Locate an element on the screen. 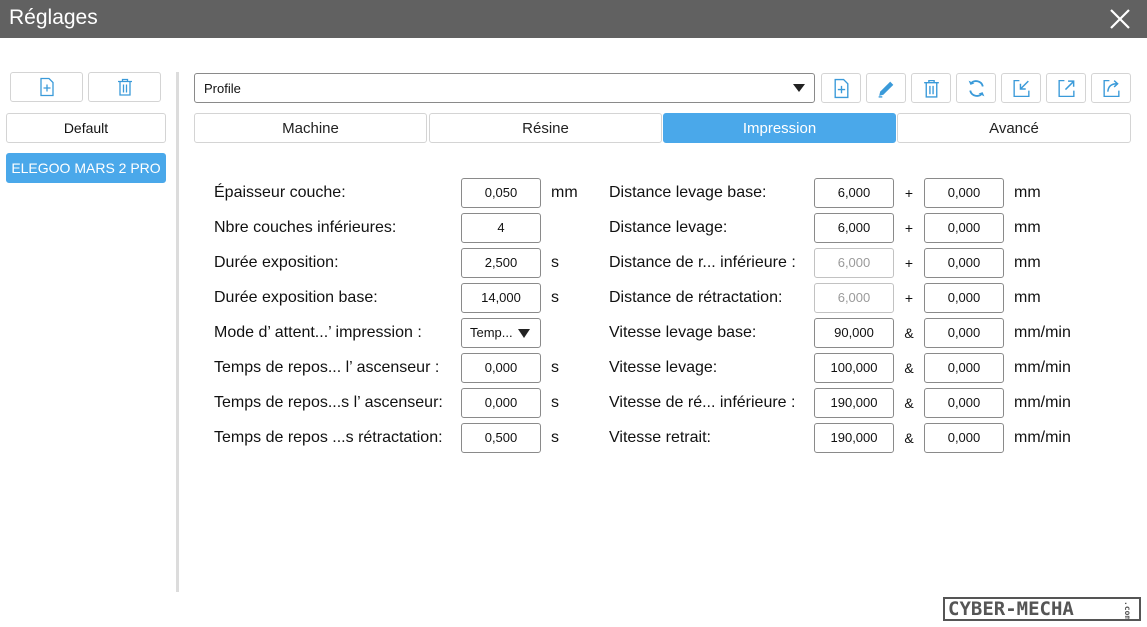 Image resolution: width=1147 pixels, height=627 pixels. tab-impression: Impression is located at coordinates (779, 128).